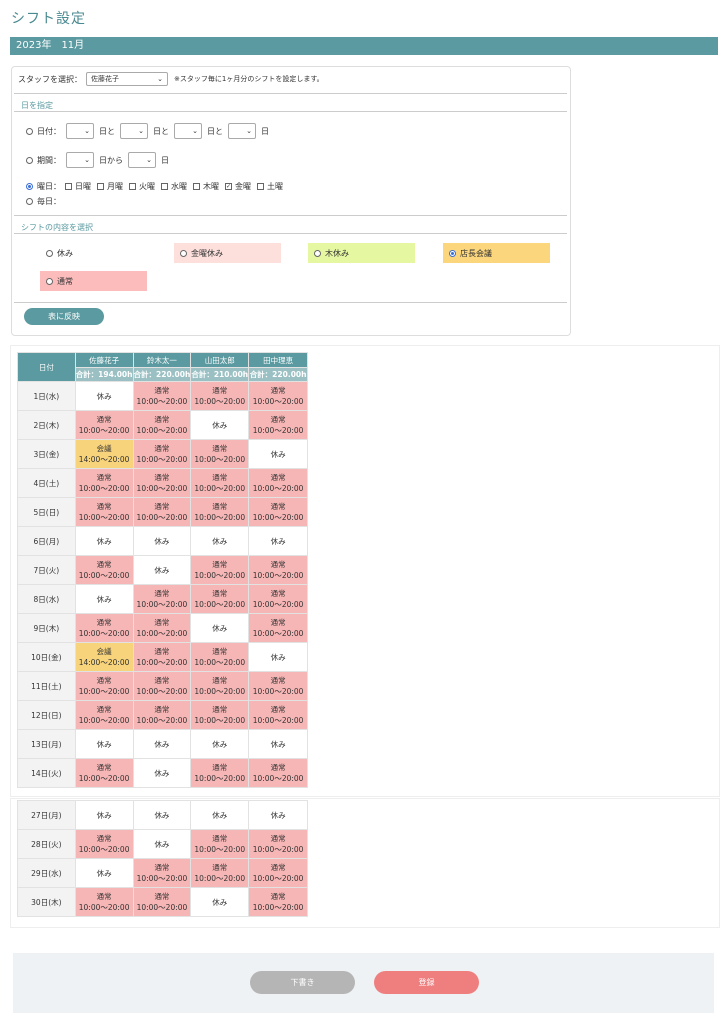  I want to click on shift-option-manager-meeting: 店長会議, so click(496, 253).